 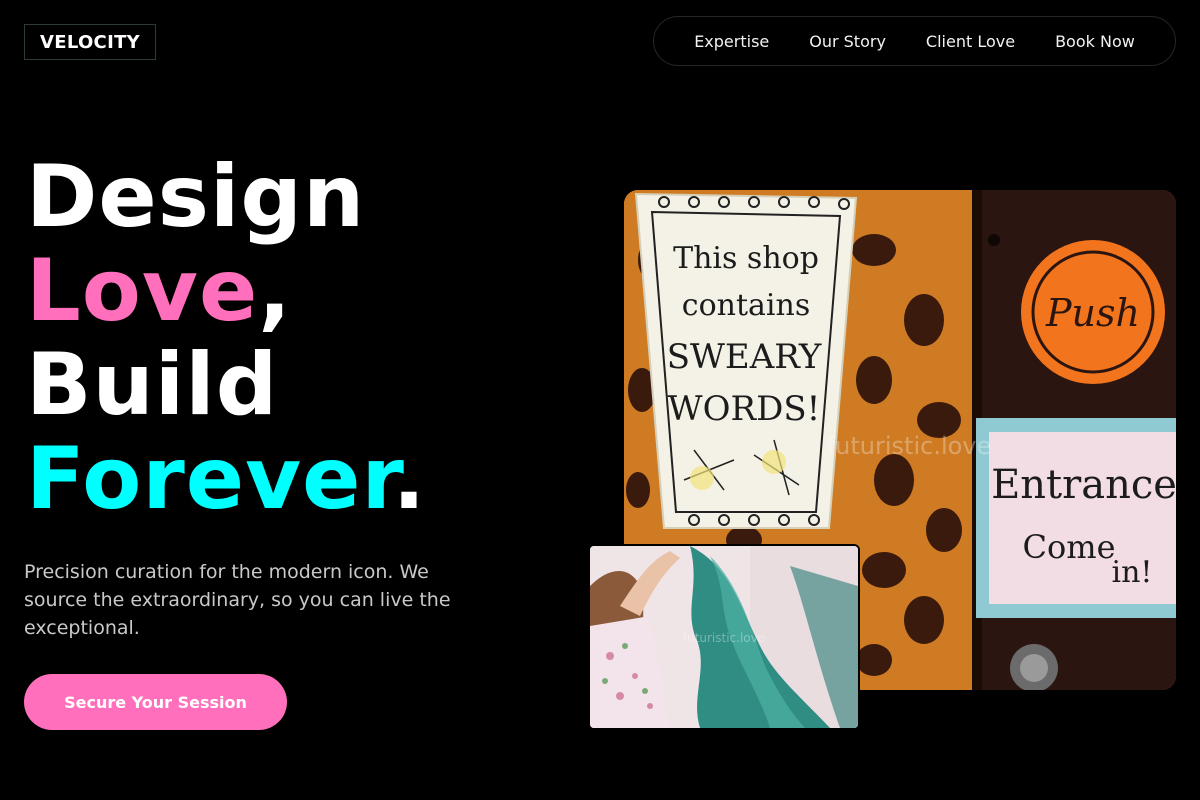 What do you see at coordinates (1092, 313) in the screenshot?
I see `push-sticker-label: Push` at bounding box center [1092, 313].